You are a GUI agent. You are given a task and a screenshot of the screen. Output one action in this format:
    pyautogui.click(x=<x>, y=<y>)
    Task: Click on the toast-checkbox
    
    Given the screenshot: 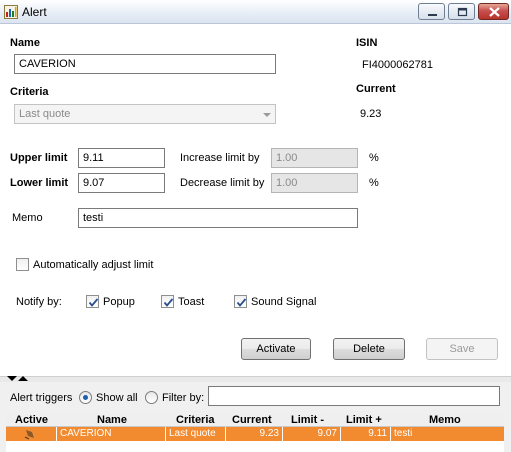 What is the action you would take?
    pyautogui.click(x=167, y=301)
    